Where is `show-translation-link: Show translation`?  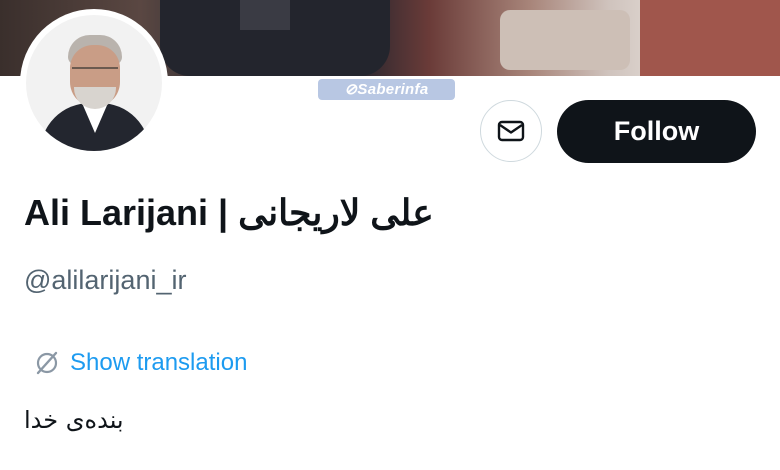 show-translation-link: Show translation is located at coordinates (140, 363).